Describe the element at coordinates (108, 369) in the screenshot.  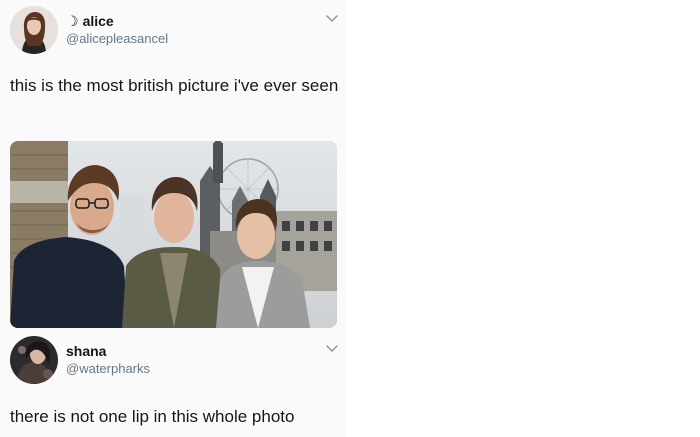
I see `user-handle: @waterpharks` at that location.